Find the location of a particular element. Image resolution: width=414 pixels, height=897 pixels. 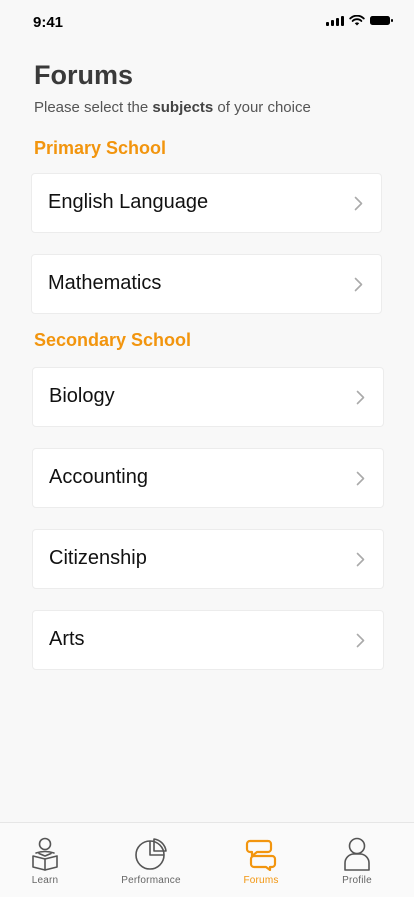

pie-chart-icon is located at coordinates (151, 854).